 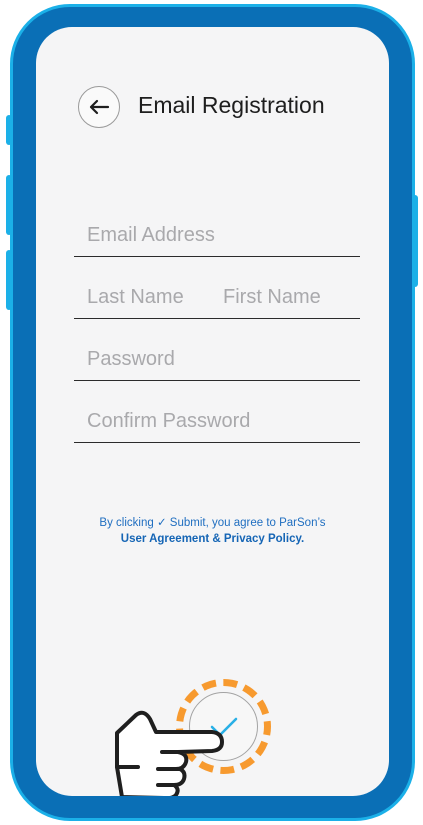 I want to click on name-fields: Last Name First Name, so click(x=217, y=297).